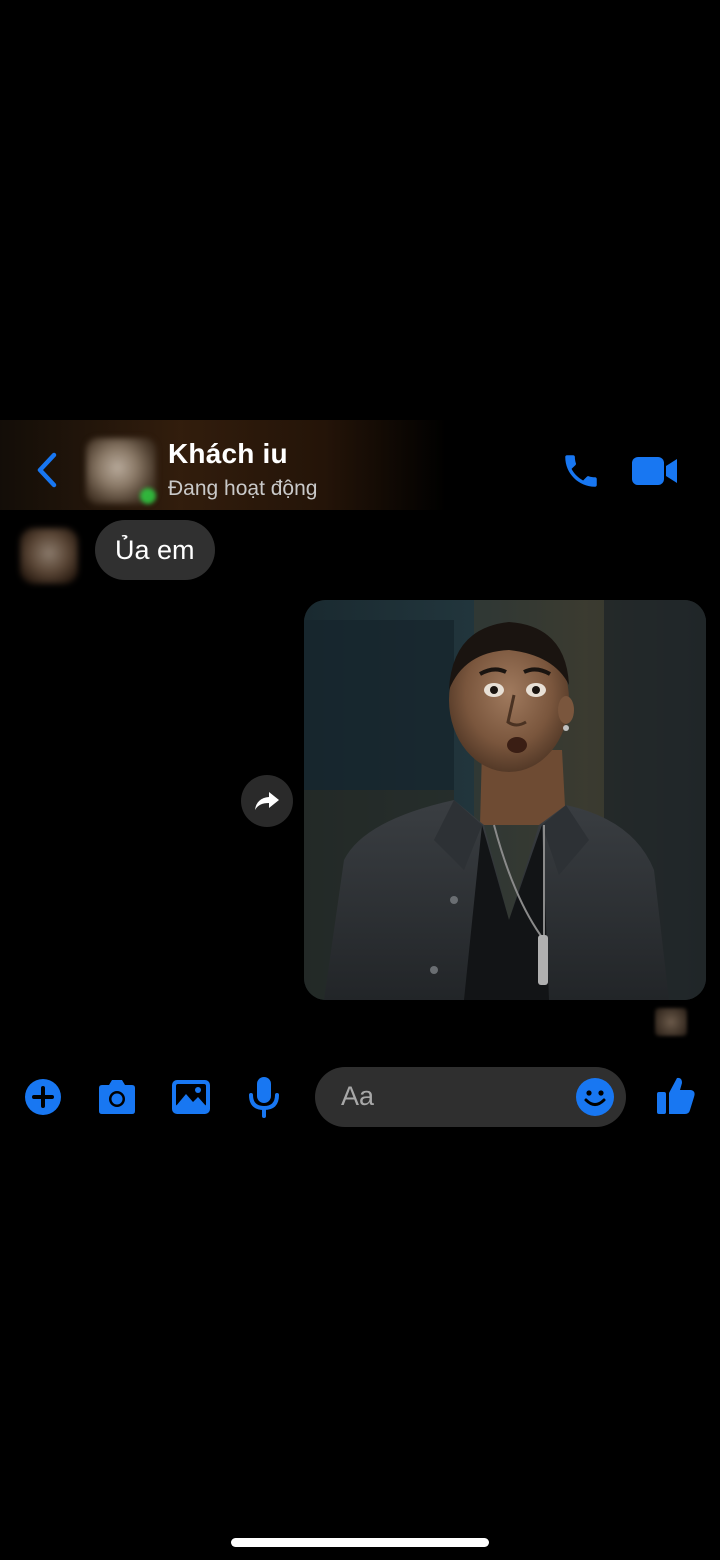 This screenshot has height=1560, width=720. Describe the element at coordinates (470, 1097) in the screenshot. I see `message-input: Aa` at that location.